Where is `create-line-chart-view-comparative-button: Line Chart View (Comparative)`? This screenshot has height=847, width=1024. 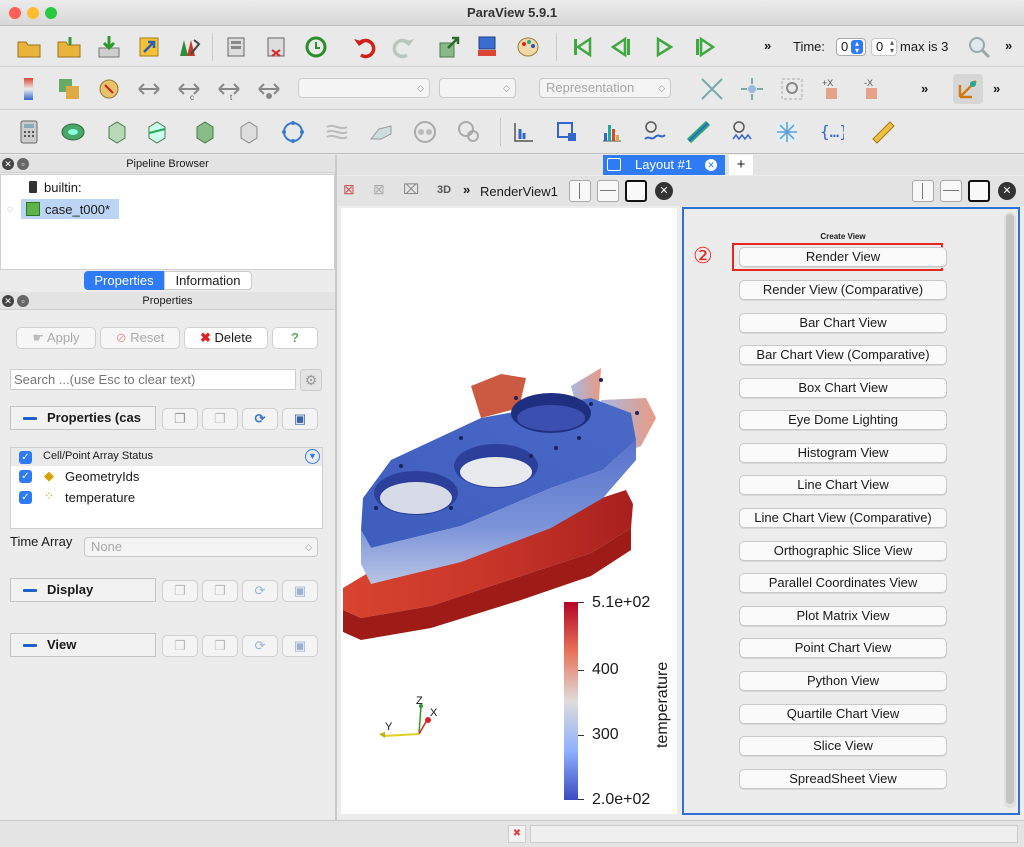
create-line-chart-view-comparative-button: Line Chart View (Comparative) is located at coordinates (843, 518).